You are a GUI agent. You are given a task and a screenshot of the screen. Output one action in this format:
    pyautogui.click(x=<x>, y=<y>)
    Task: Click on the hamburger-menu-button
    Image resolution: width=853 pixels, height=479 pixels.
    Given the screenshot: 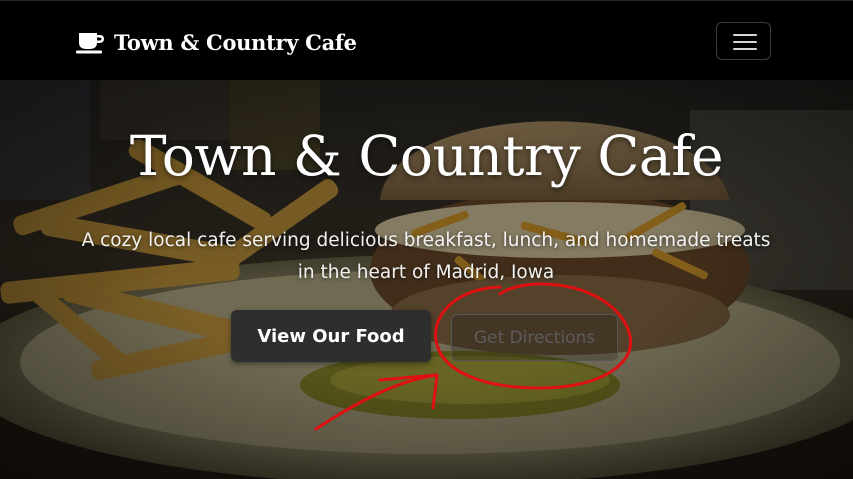 What is the action you would take?
    pyautogui.click(x=743, y=41)
    